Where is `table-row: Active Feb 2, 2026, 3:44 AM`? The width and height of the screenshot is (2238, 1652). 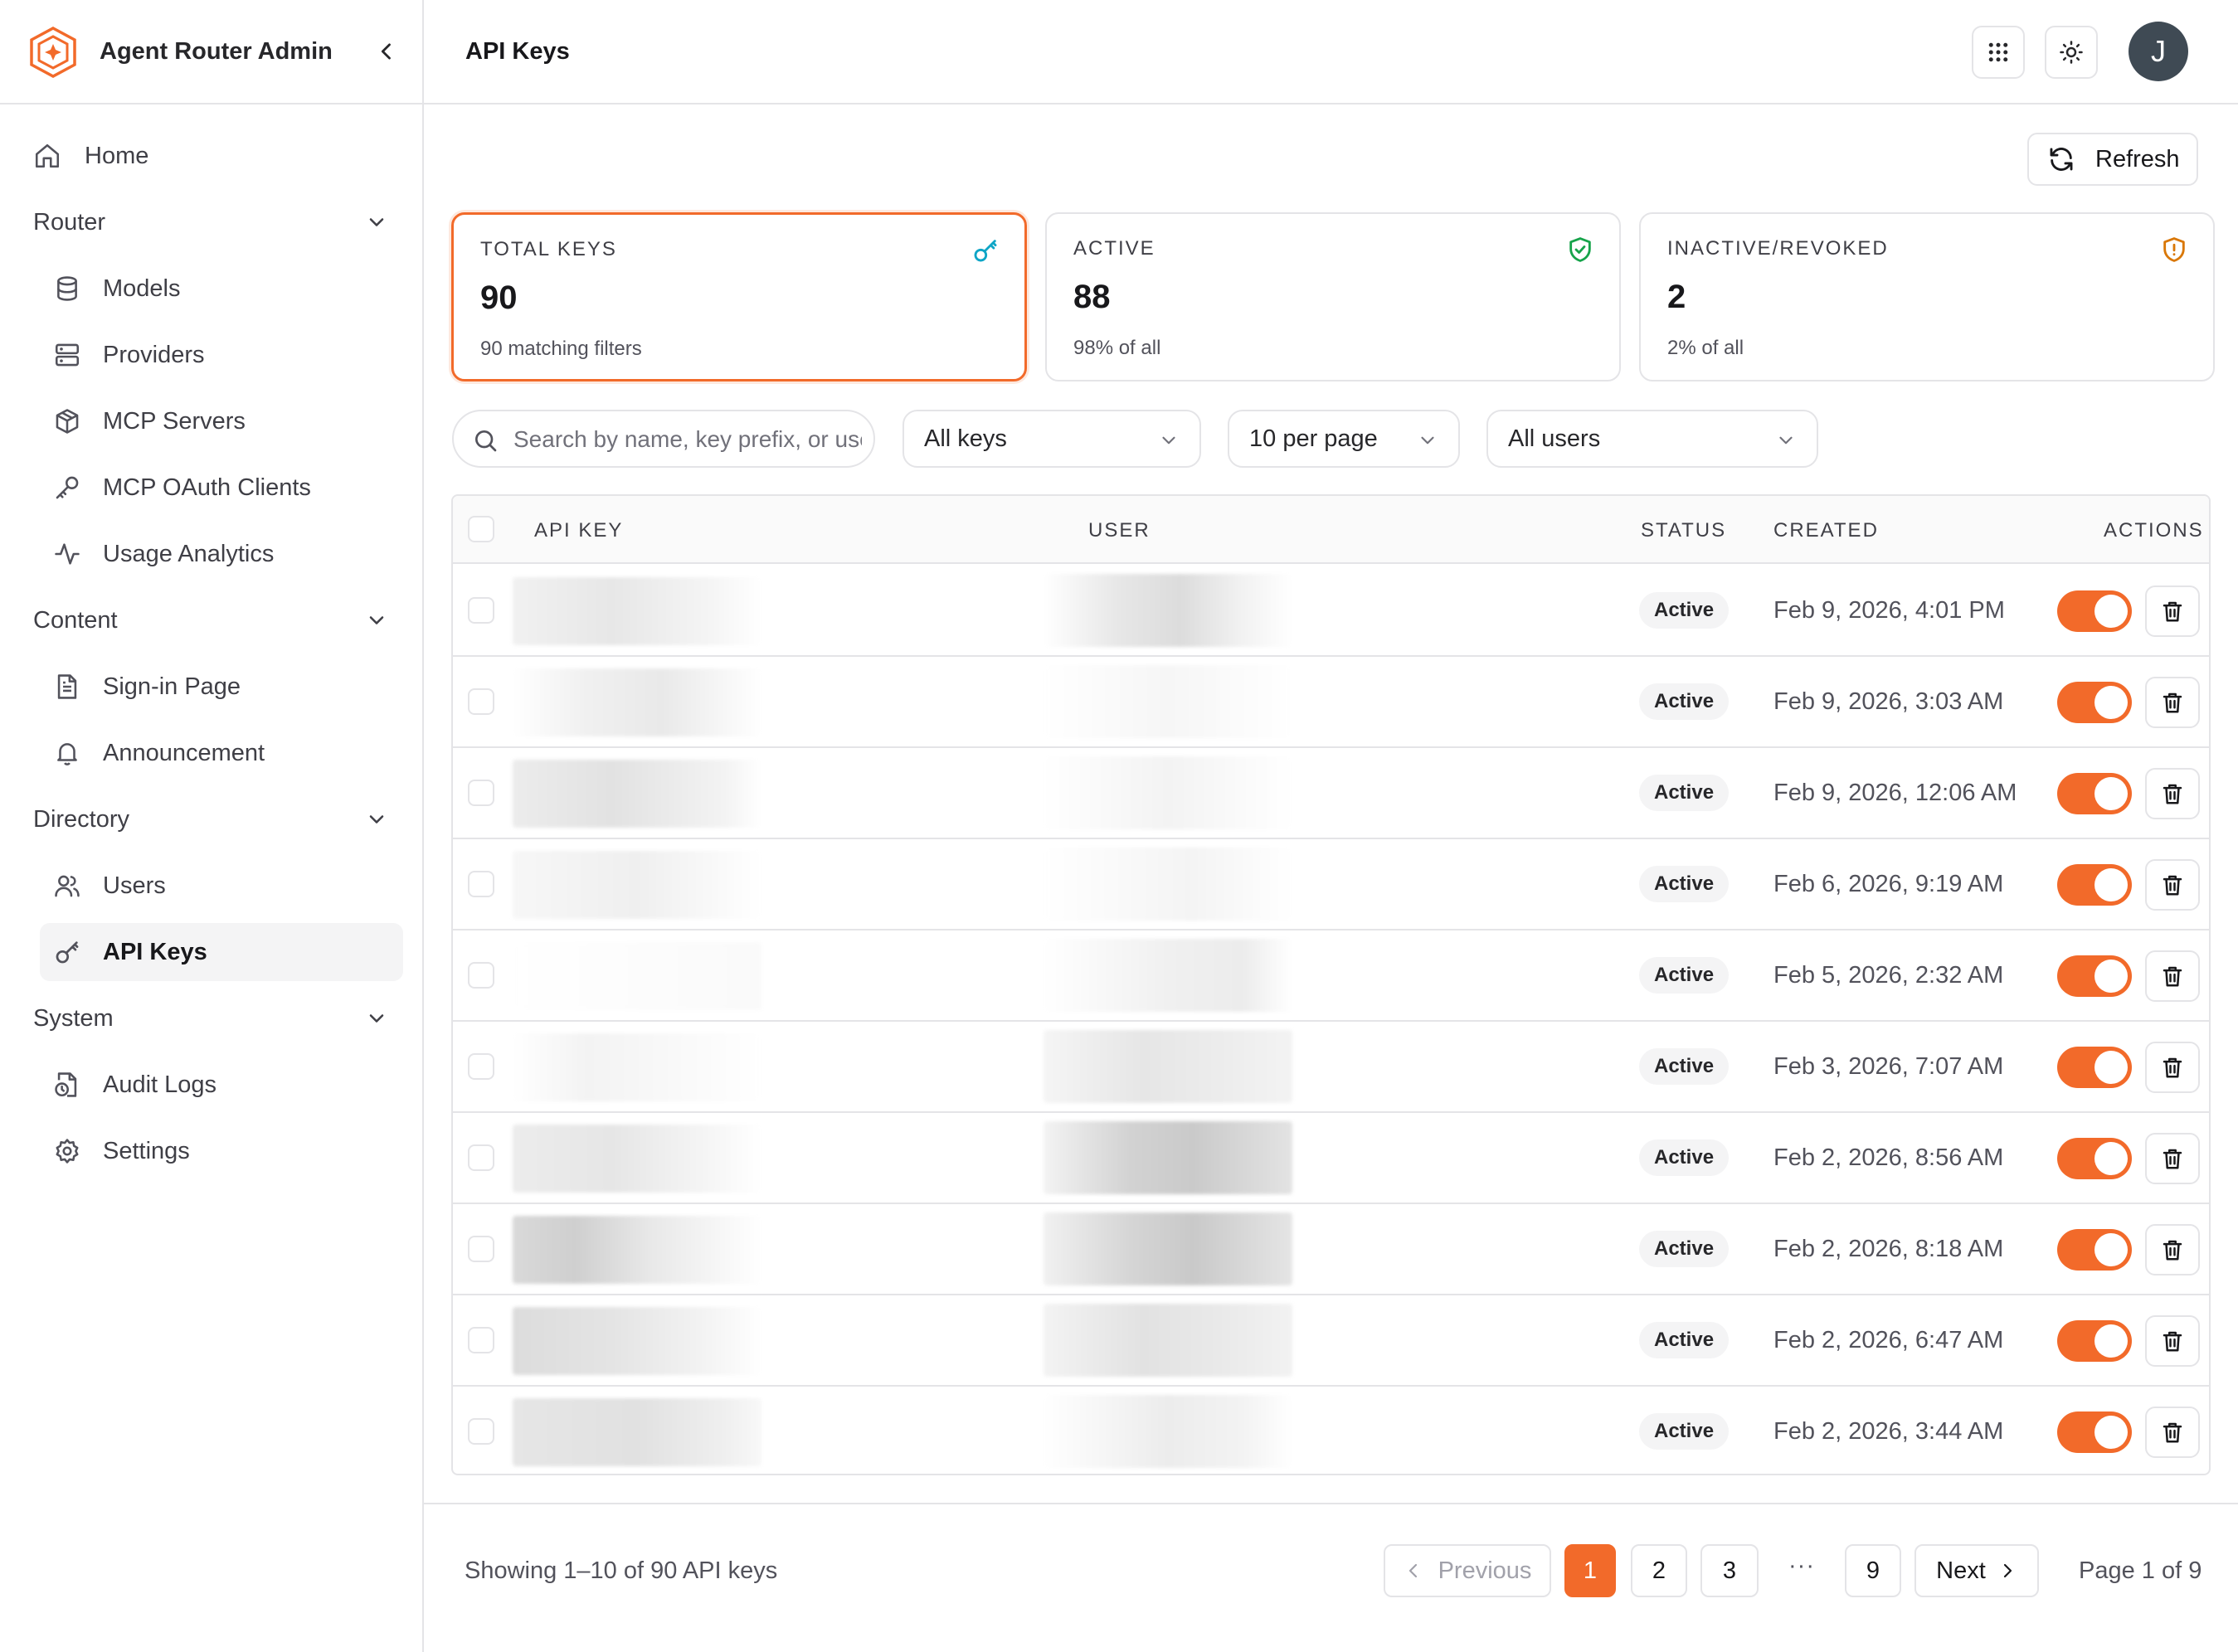 table-row: Active Feb 2, 2026, 3:44 AM is located at coordinates (1331, 1430).